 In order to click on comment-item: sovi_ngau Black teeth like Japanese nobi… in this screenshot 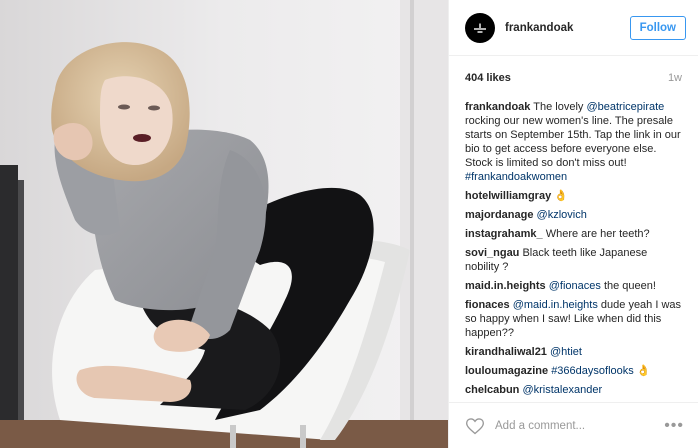, I will do `click(573, 260)`.